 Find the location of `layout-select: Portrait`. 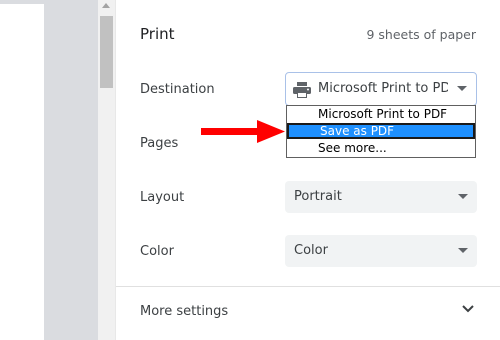

layout-select: Portrait is located at coordinates (381, 197).